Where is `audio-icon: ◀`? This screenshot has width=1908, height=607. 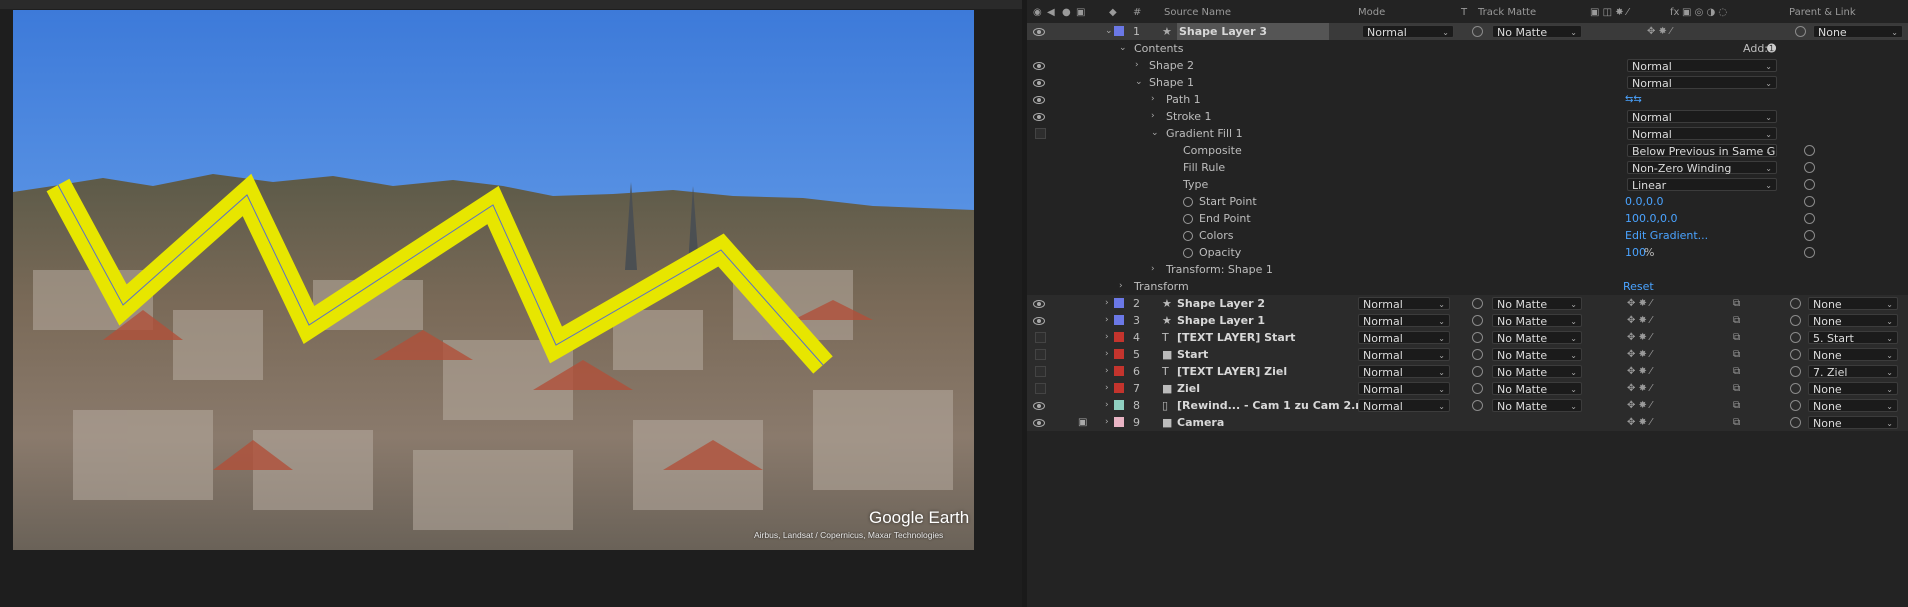 audio-icon: ◀ is located at coordinates (1051, 12).